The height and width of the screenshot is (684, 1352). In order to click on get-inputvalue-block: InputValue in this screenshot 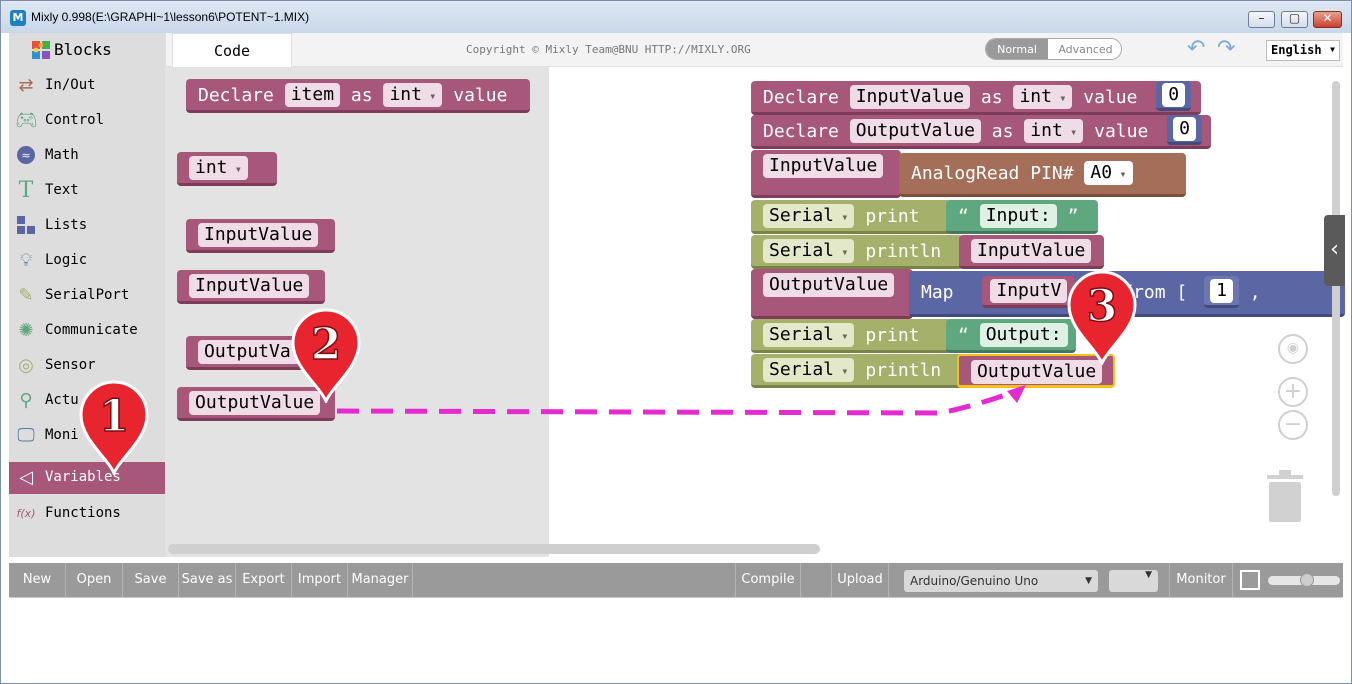, I will do `click(1031, 252)`.